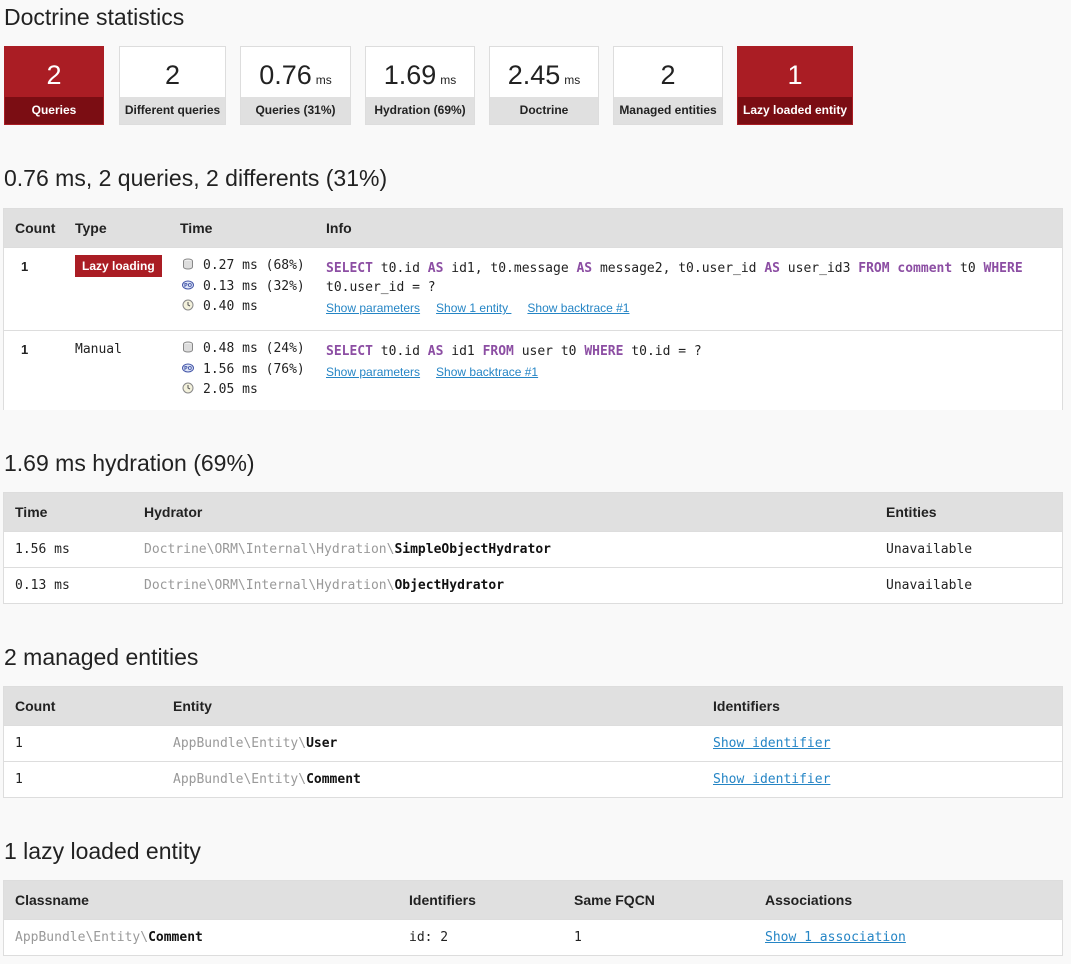 The image size is (1071, 964). I want to click on metric-hydration-time: 1.69 ms Hydration (69%), so click(420, 85).